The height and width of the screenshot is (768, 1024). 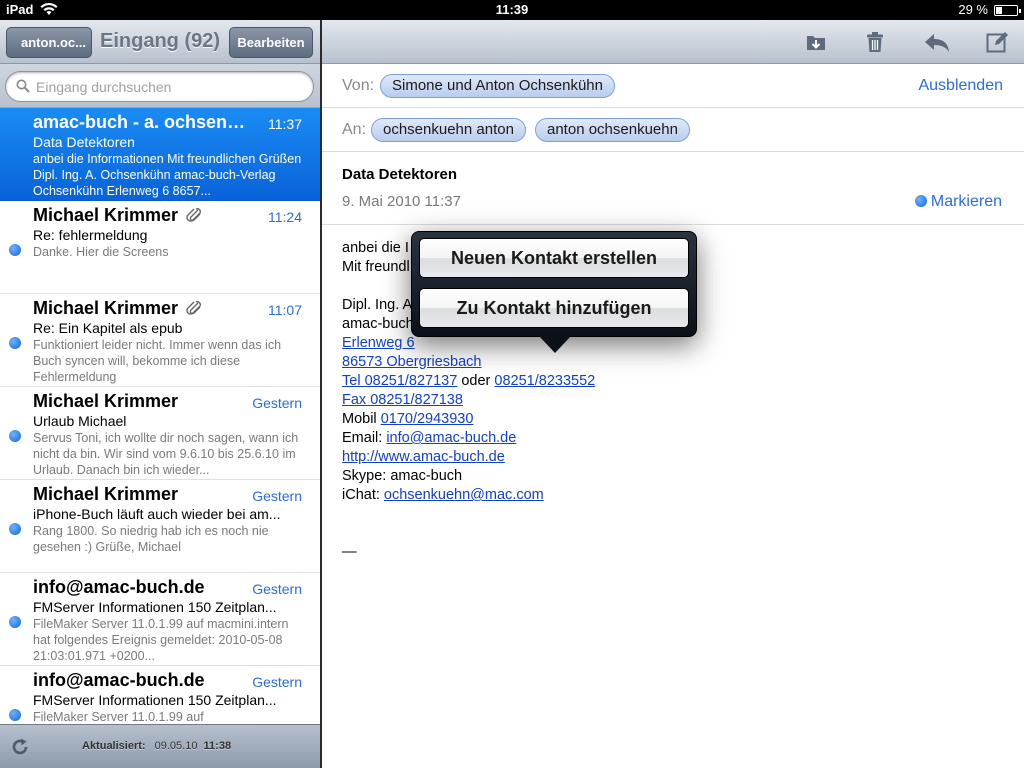 I want to click on message-subject: Data Detektoren, so click(x=84, y=142).